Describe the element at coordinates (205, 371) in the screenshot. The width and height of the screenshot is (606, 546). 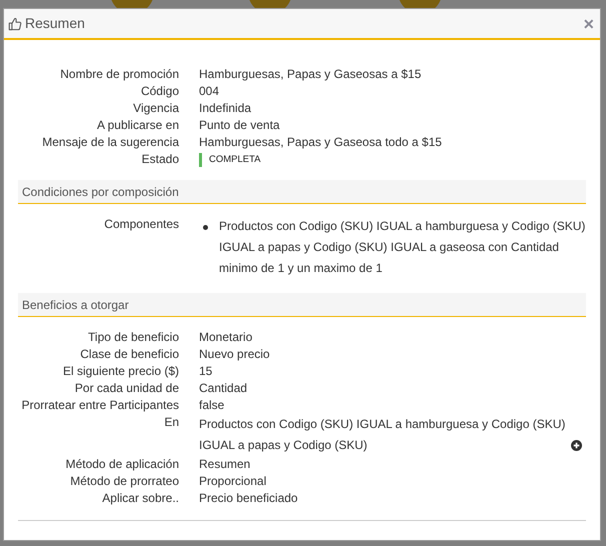
I see `field-value: 15` at that location.